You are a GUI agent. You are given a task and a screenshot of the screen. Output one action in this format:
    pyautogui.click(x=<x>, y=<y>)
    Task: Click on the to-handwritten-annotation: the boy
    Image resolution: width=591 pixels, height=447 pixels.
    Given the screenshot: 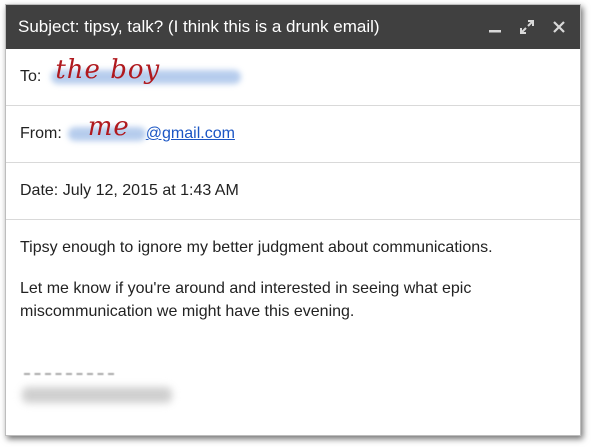 What is the action you would take?
    pyautogui.click(x=108, y=70)
    